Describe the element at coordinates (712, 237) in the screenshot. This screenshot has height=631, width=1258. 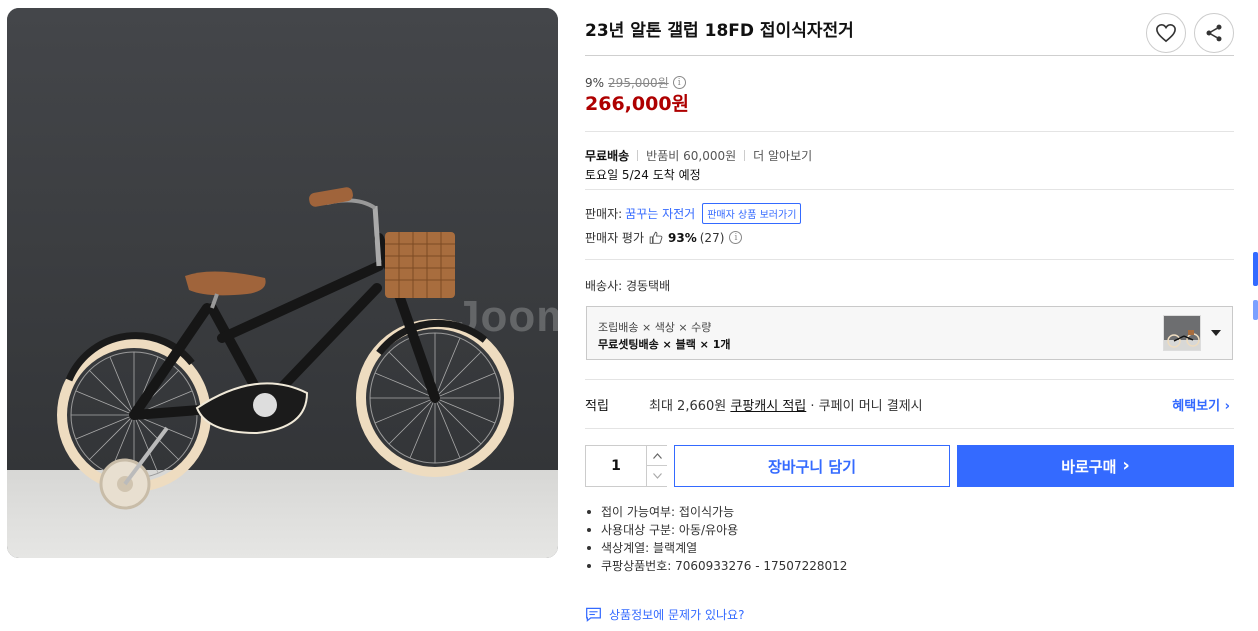
I see `seller-rating-count: (27)` at that location.